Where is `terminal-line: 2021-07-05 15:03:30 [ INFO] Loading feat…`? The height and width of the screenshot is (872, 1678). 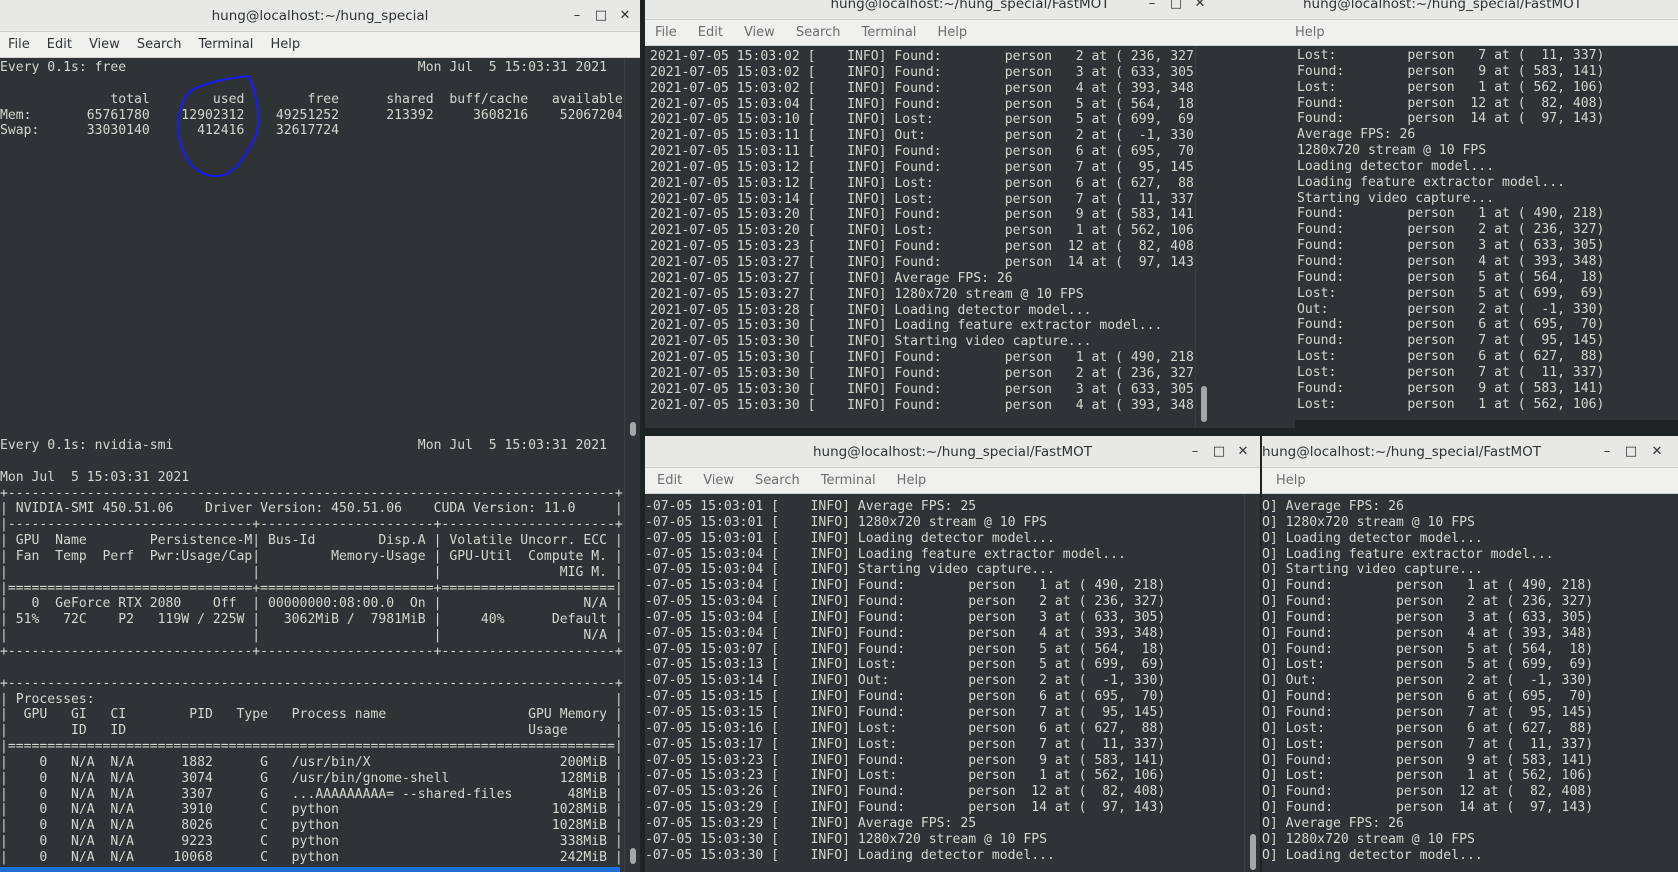
terminal-line: 2021-07-05 15:03:30 [ INFO] Loading feat… is located at coordinates (906, 326).